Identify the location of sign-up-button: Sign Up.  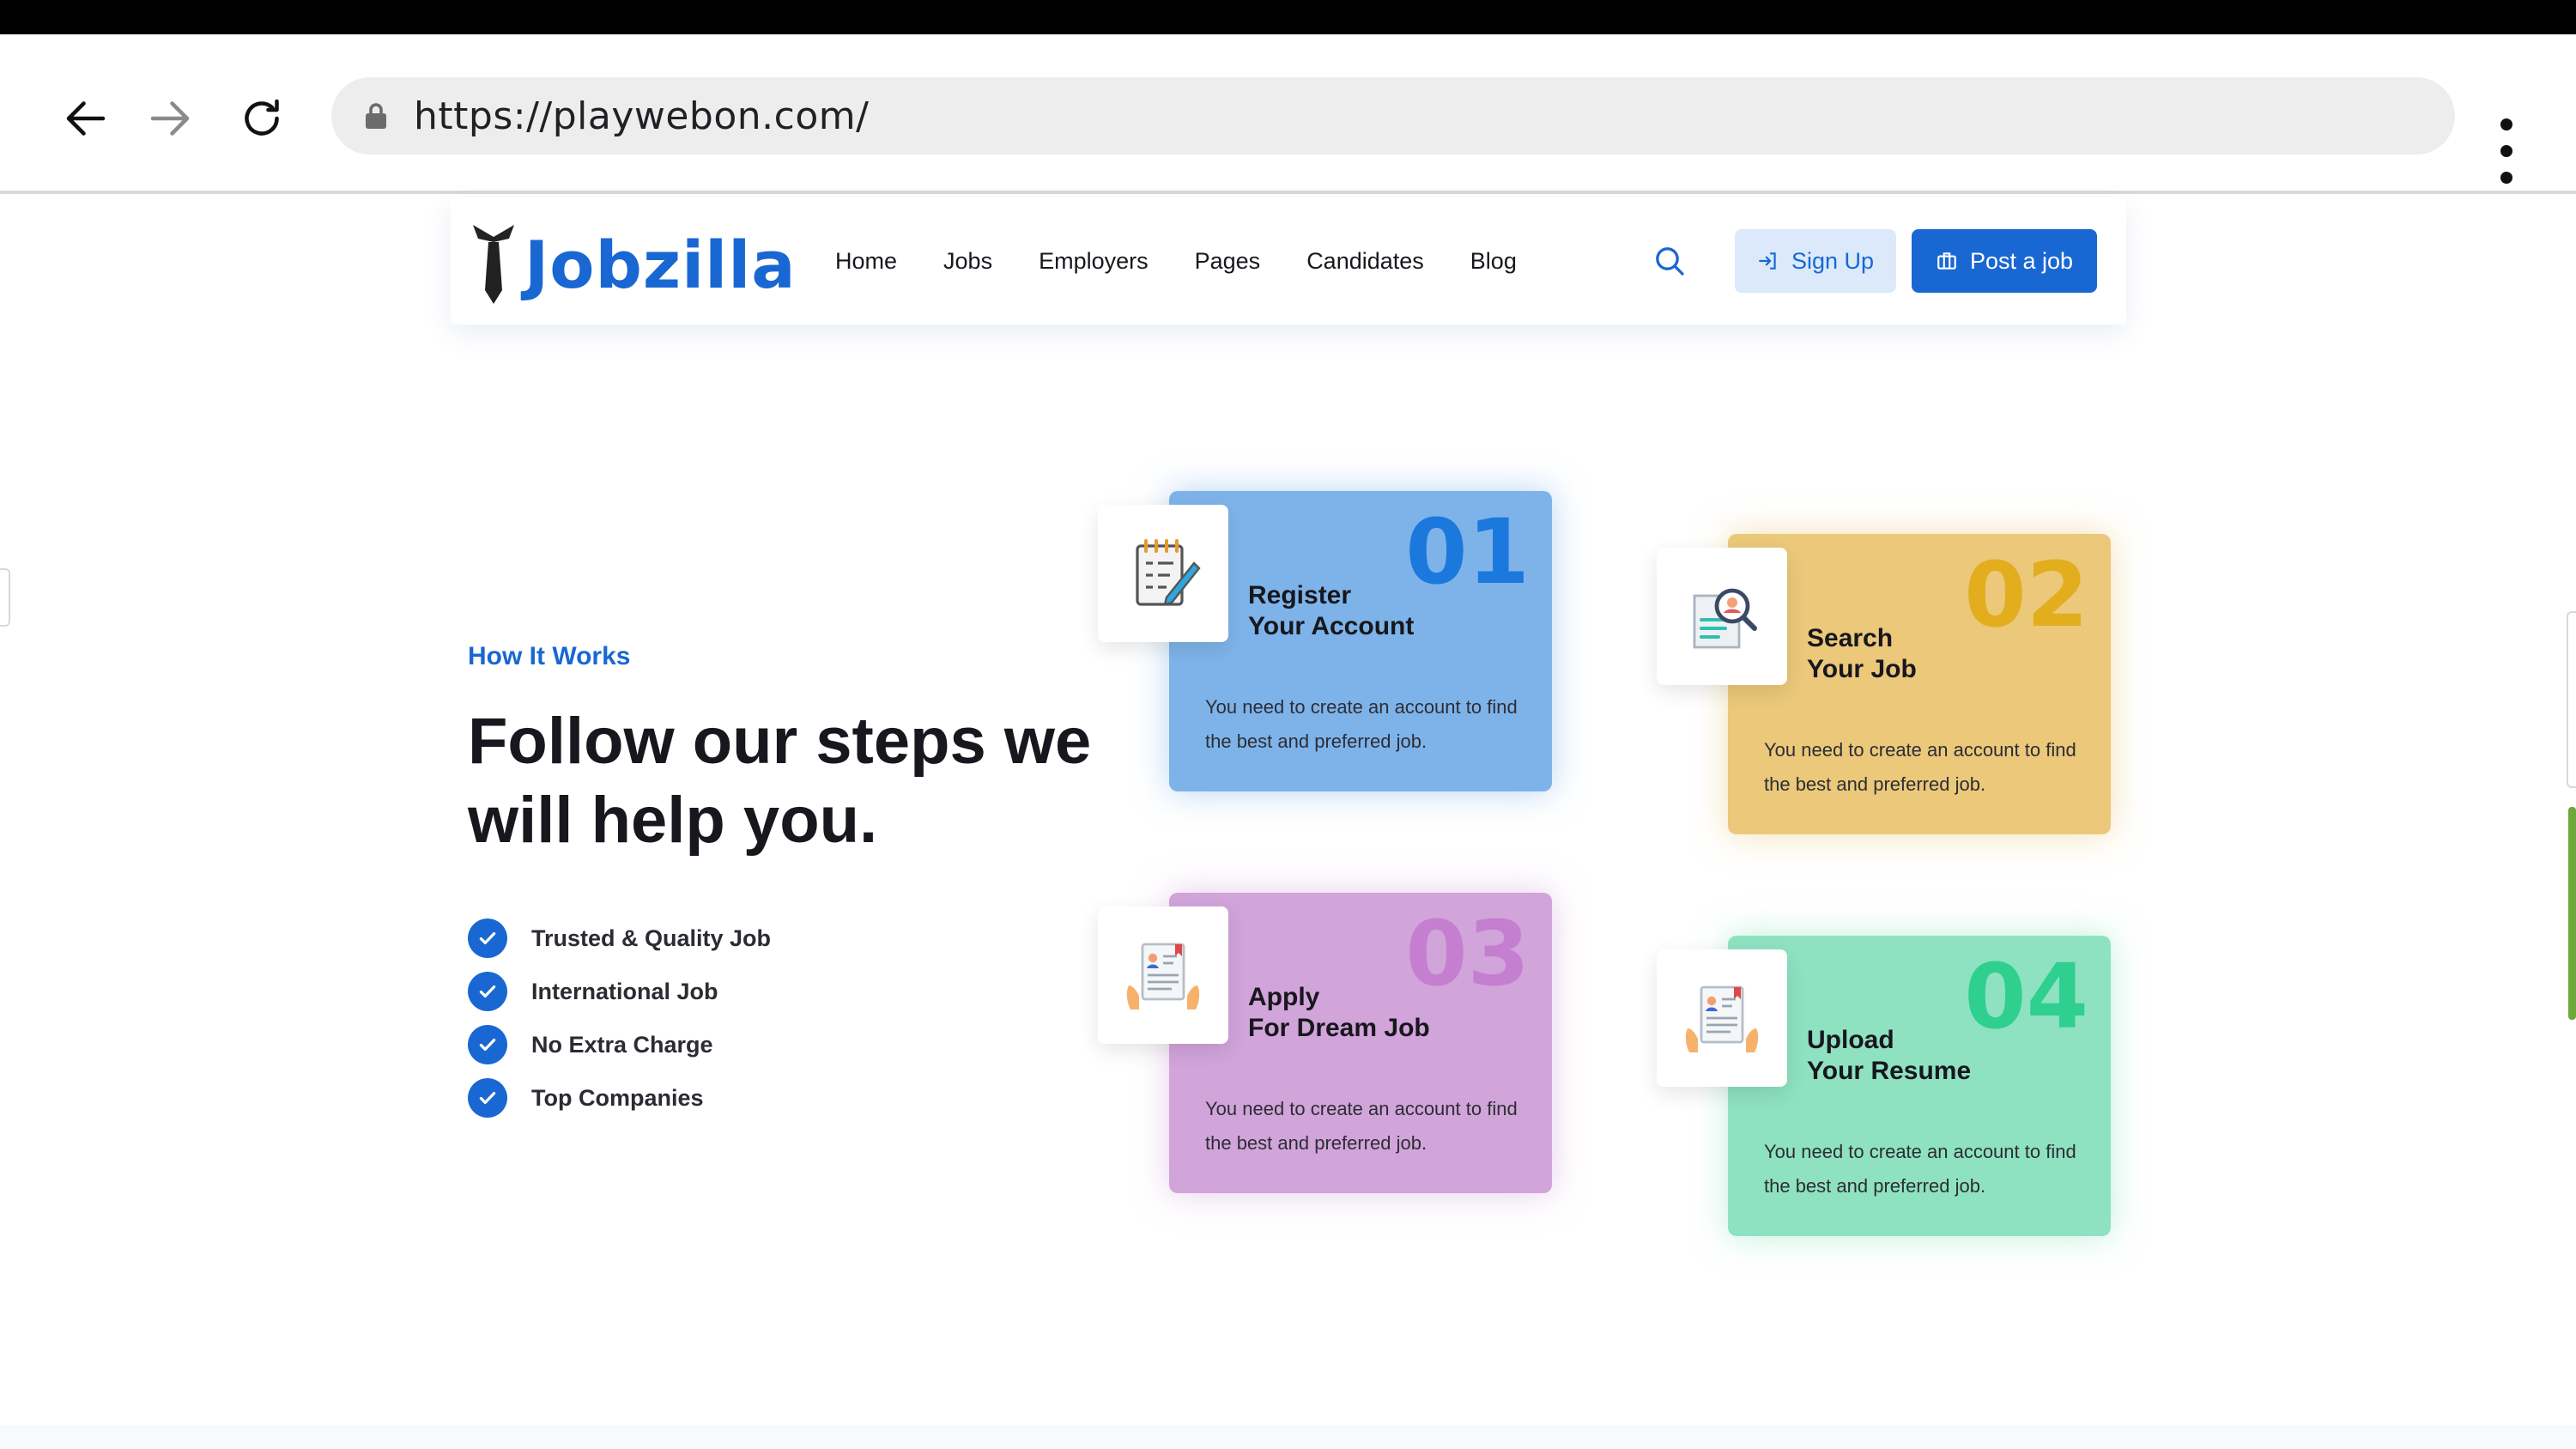
(1815, 261).